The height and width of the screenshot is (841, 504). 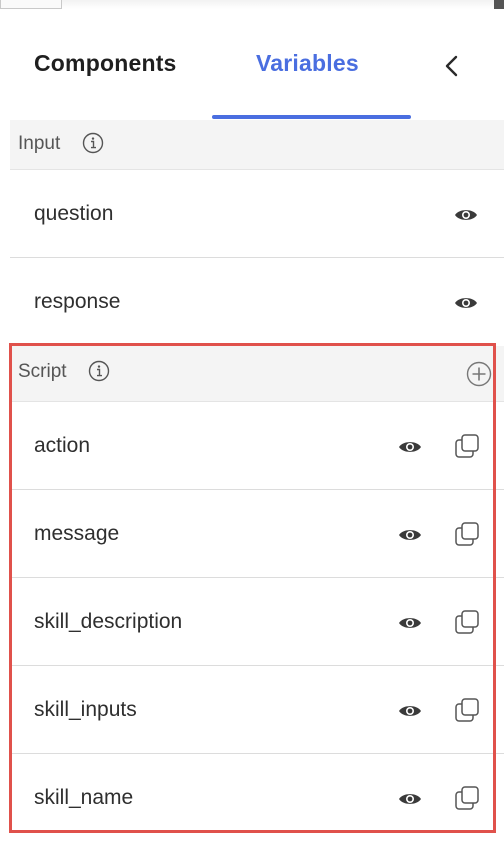 I want to click on scrollbar-nub, so click(x=499, y=4).